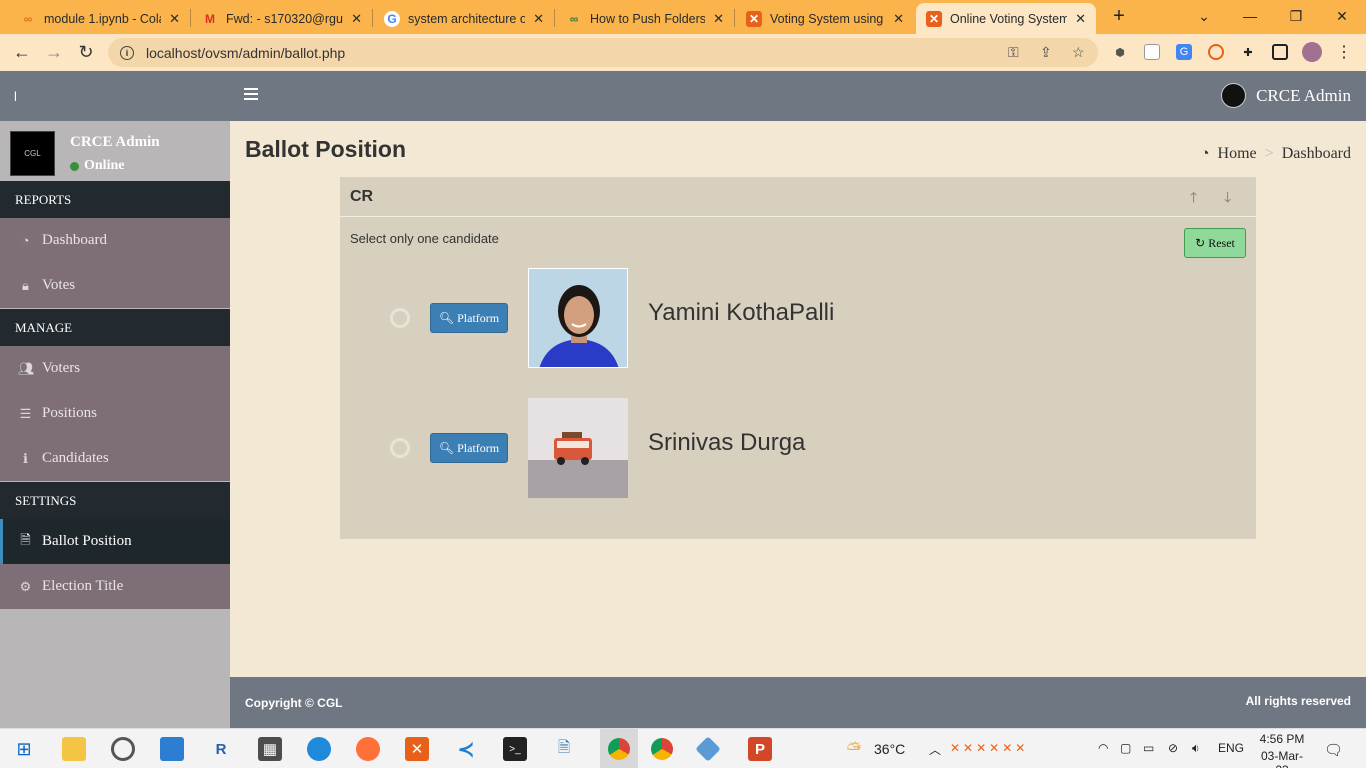 The height and width of the screenshot is (768, 1366). Describe the element at coordinates (798, 197) in the screenshot. I see `position-header: CR` at that location.